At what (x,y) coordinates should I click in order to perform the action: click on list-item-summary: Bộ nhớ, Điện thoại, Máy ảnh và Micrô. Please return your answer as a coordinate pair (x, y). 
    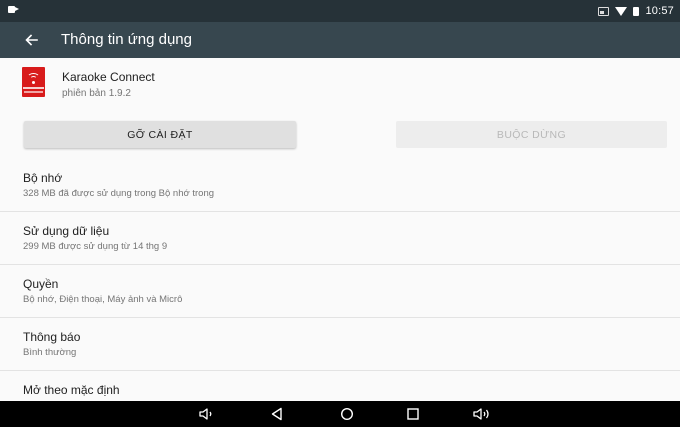
    Looking at the image, I should click on (103, 299).